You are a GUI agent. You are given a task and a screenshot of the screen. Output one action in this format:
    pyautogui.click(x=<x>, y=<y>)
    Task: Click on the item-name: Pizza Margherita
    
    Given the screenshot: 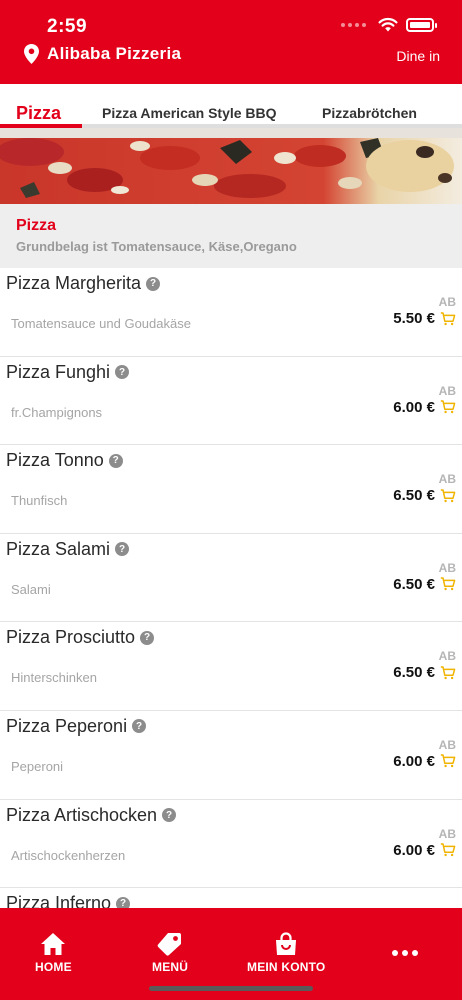 What is the action you would take?
    pyautogui.click(x=74, y=283)
    